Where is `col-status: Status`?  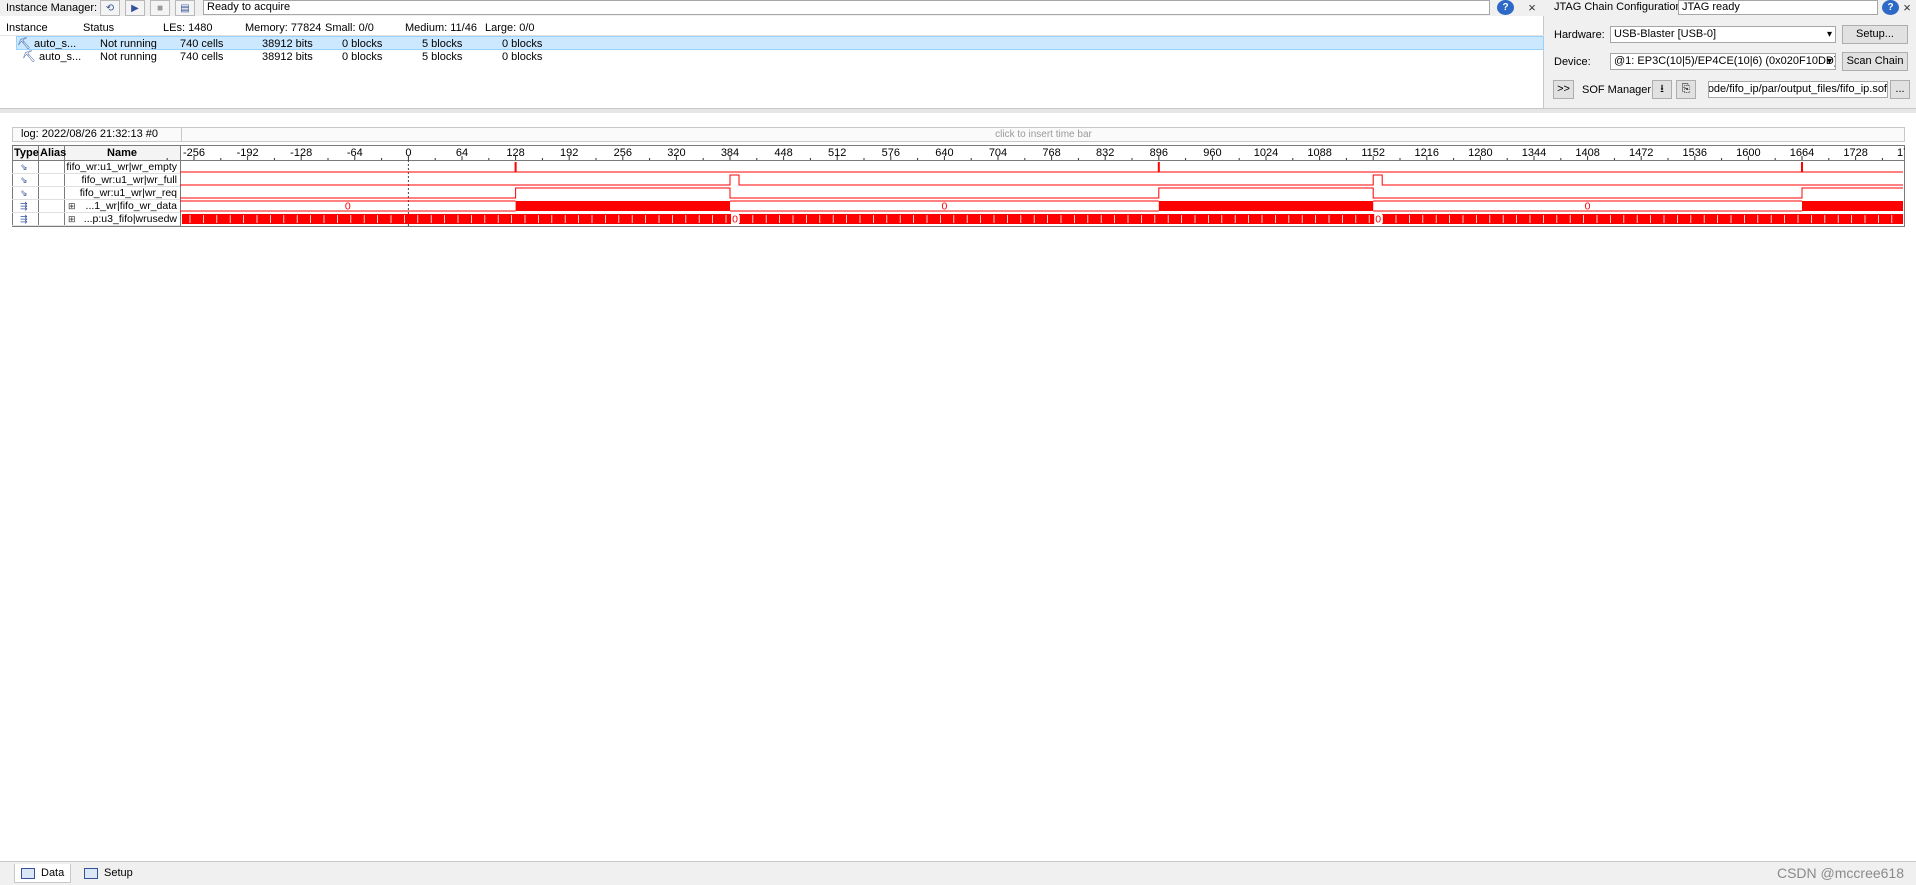 col-status: Status is located at coordinates (123, 27).